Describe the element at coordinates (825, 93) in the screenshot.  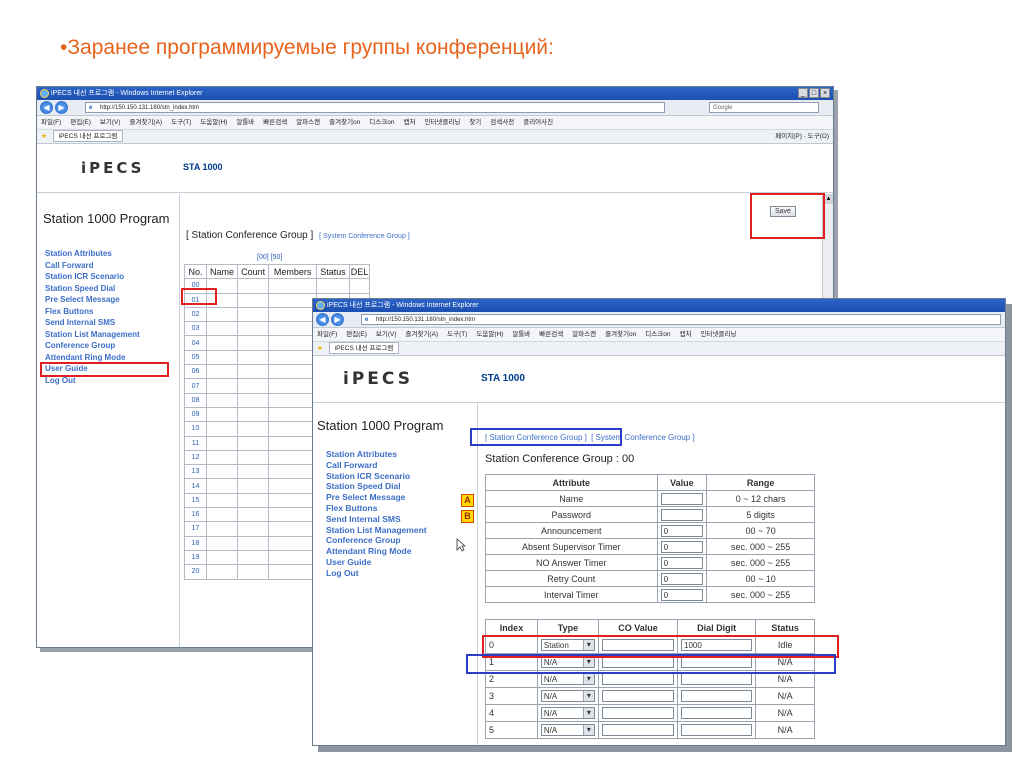
I see `close-icon: ×` at that location.